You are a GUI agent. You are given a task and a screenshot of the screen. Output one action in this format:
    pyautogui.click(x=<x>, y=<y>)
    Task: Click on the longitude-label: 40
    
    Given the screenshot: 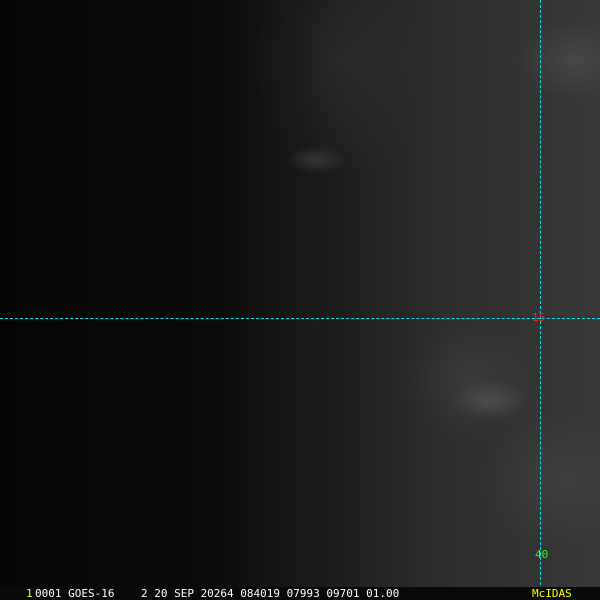 What is the action you would take?
    pyautogui.click(x=542, y=554)
    